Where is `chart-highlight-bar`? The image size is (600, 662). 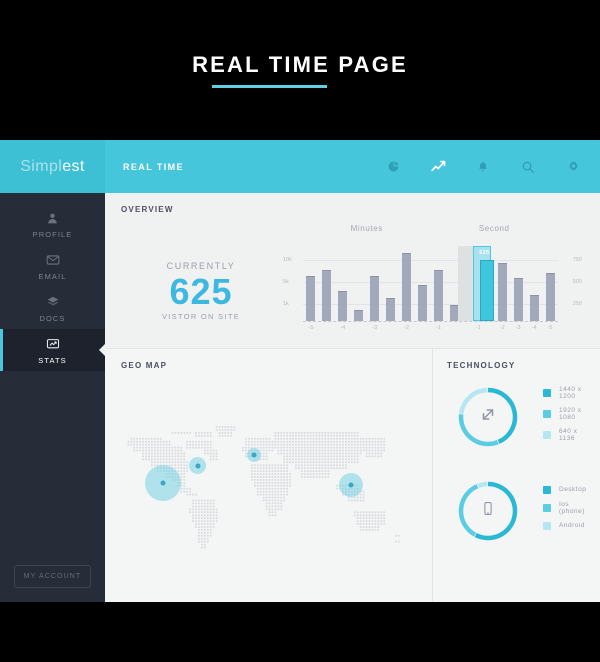
chart-highlight-bar is located at coordinates (486, 290).